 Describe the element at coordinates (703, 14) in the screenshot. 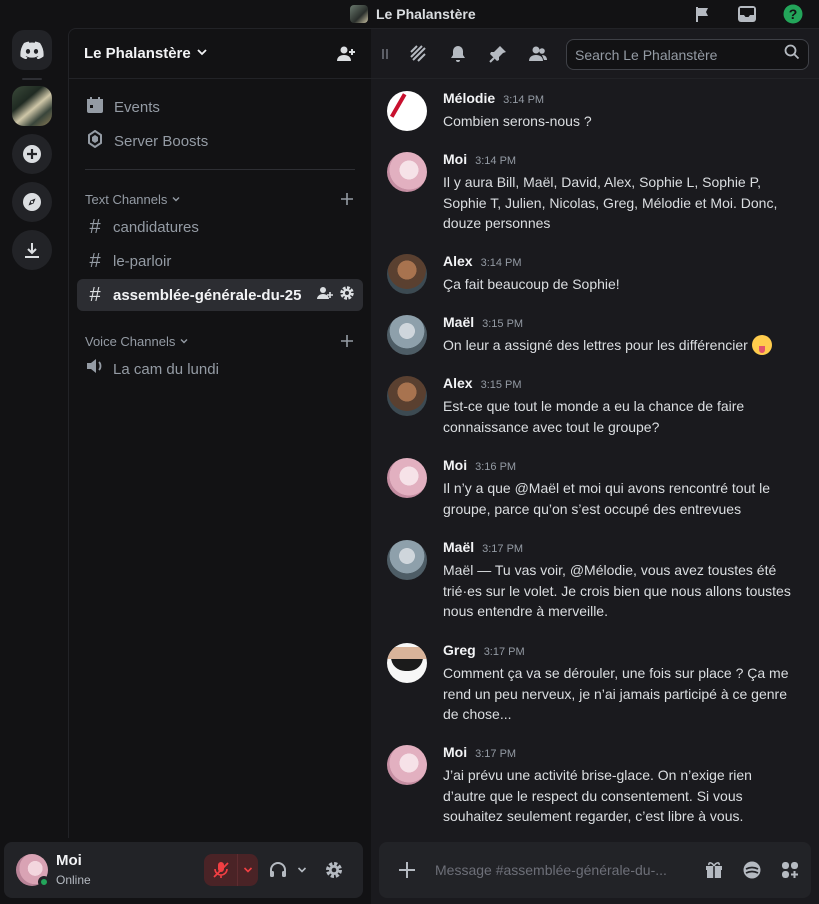

I see `inbox-flag-icon` at that location.